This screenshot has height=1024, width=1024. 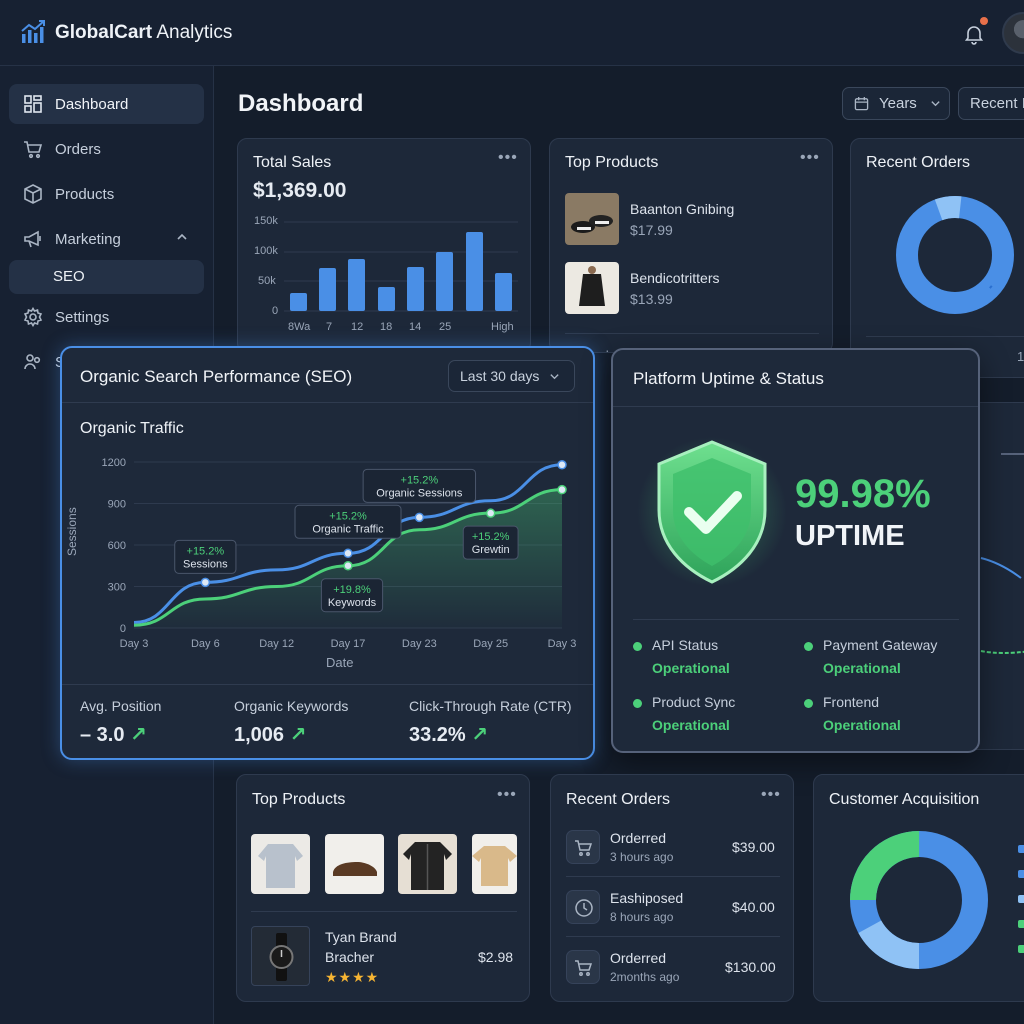 What do you see at coordinates (106, 317) in the screenshot?
I see `sidebar-item-settings: Settings` at bounding box center [106, 317].